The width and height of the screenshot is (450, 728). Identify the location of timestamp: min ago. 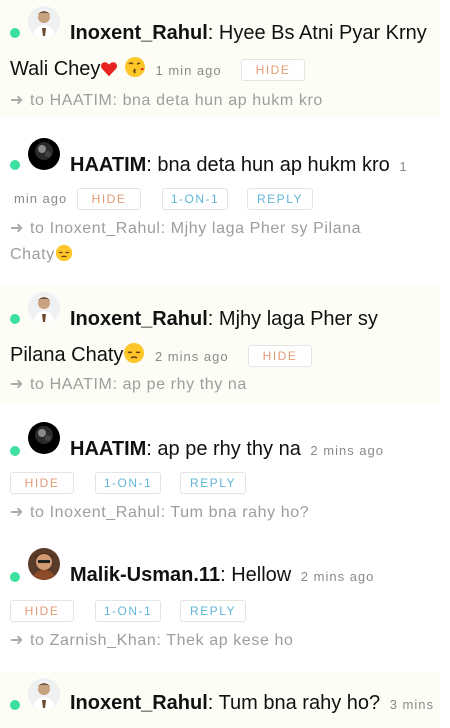
(41, 198).